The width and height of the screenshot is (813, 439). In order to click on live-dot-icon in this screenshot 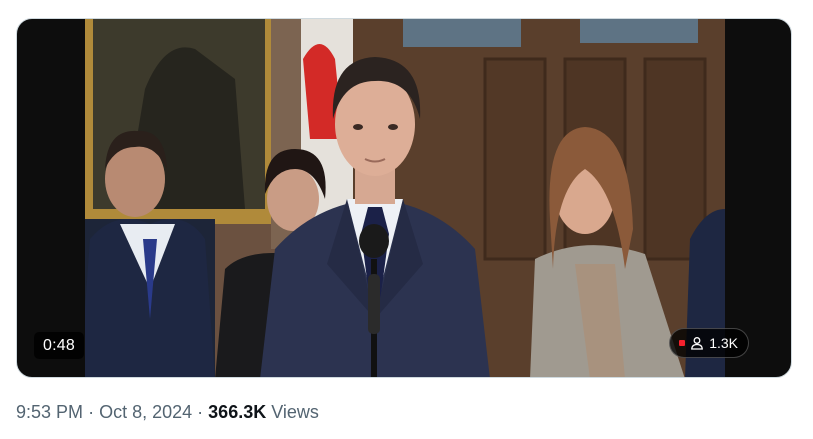, I will do `click(682, 343)`.